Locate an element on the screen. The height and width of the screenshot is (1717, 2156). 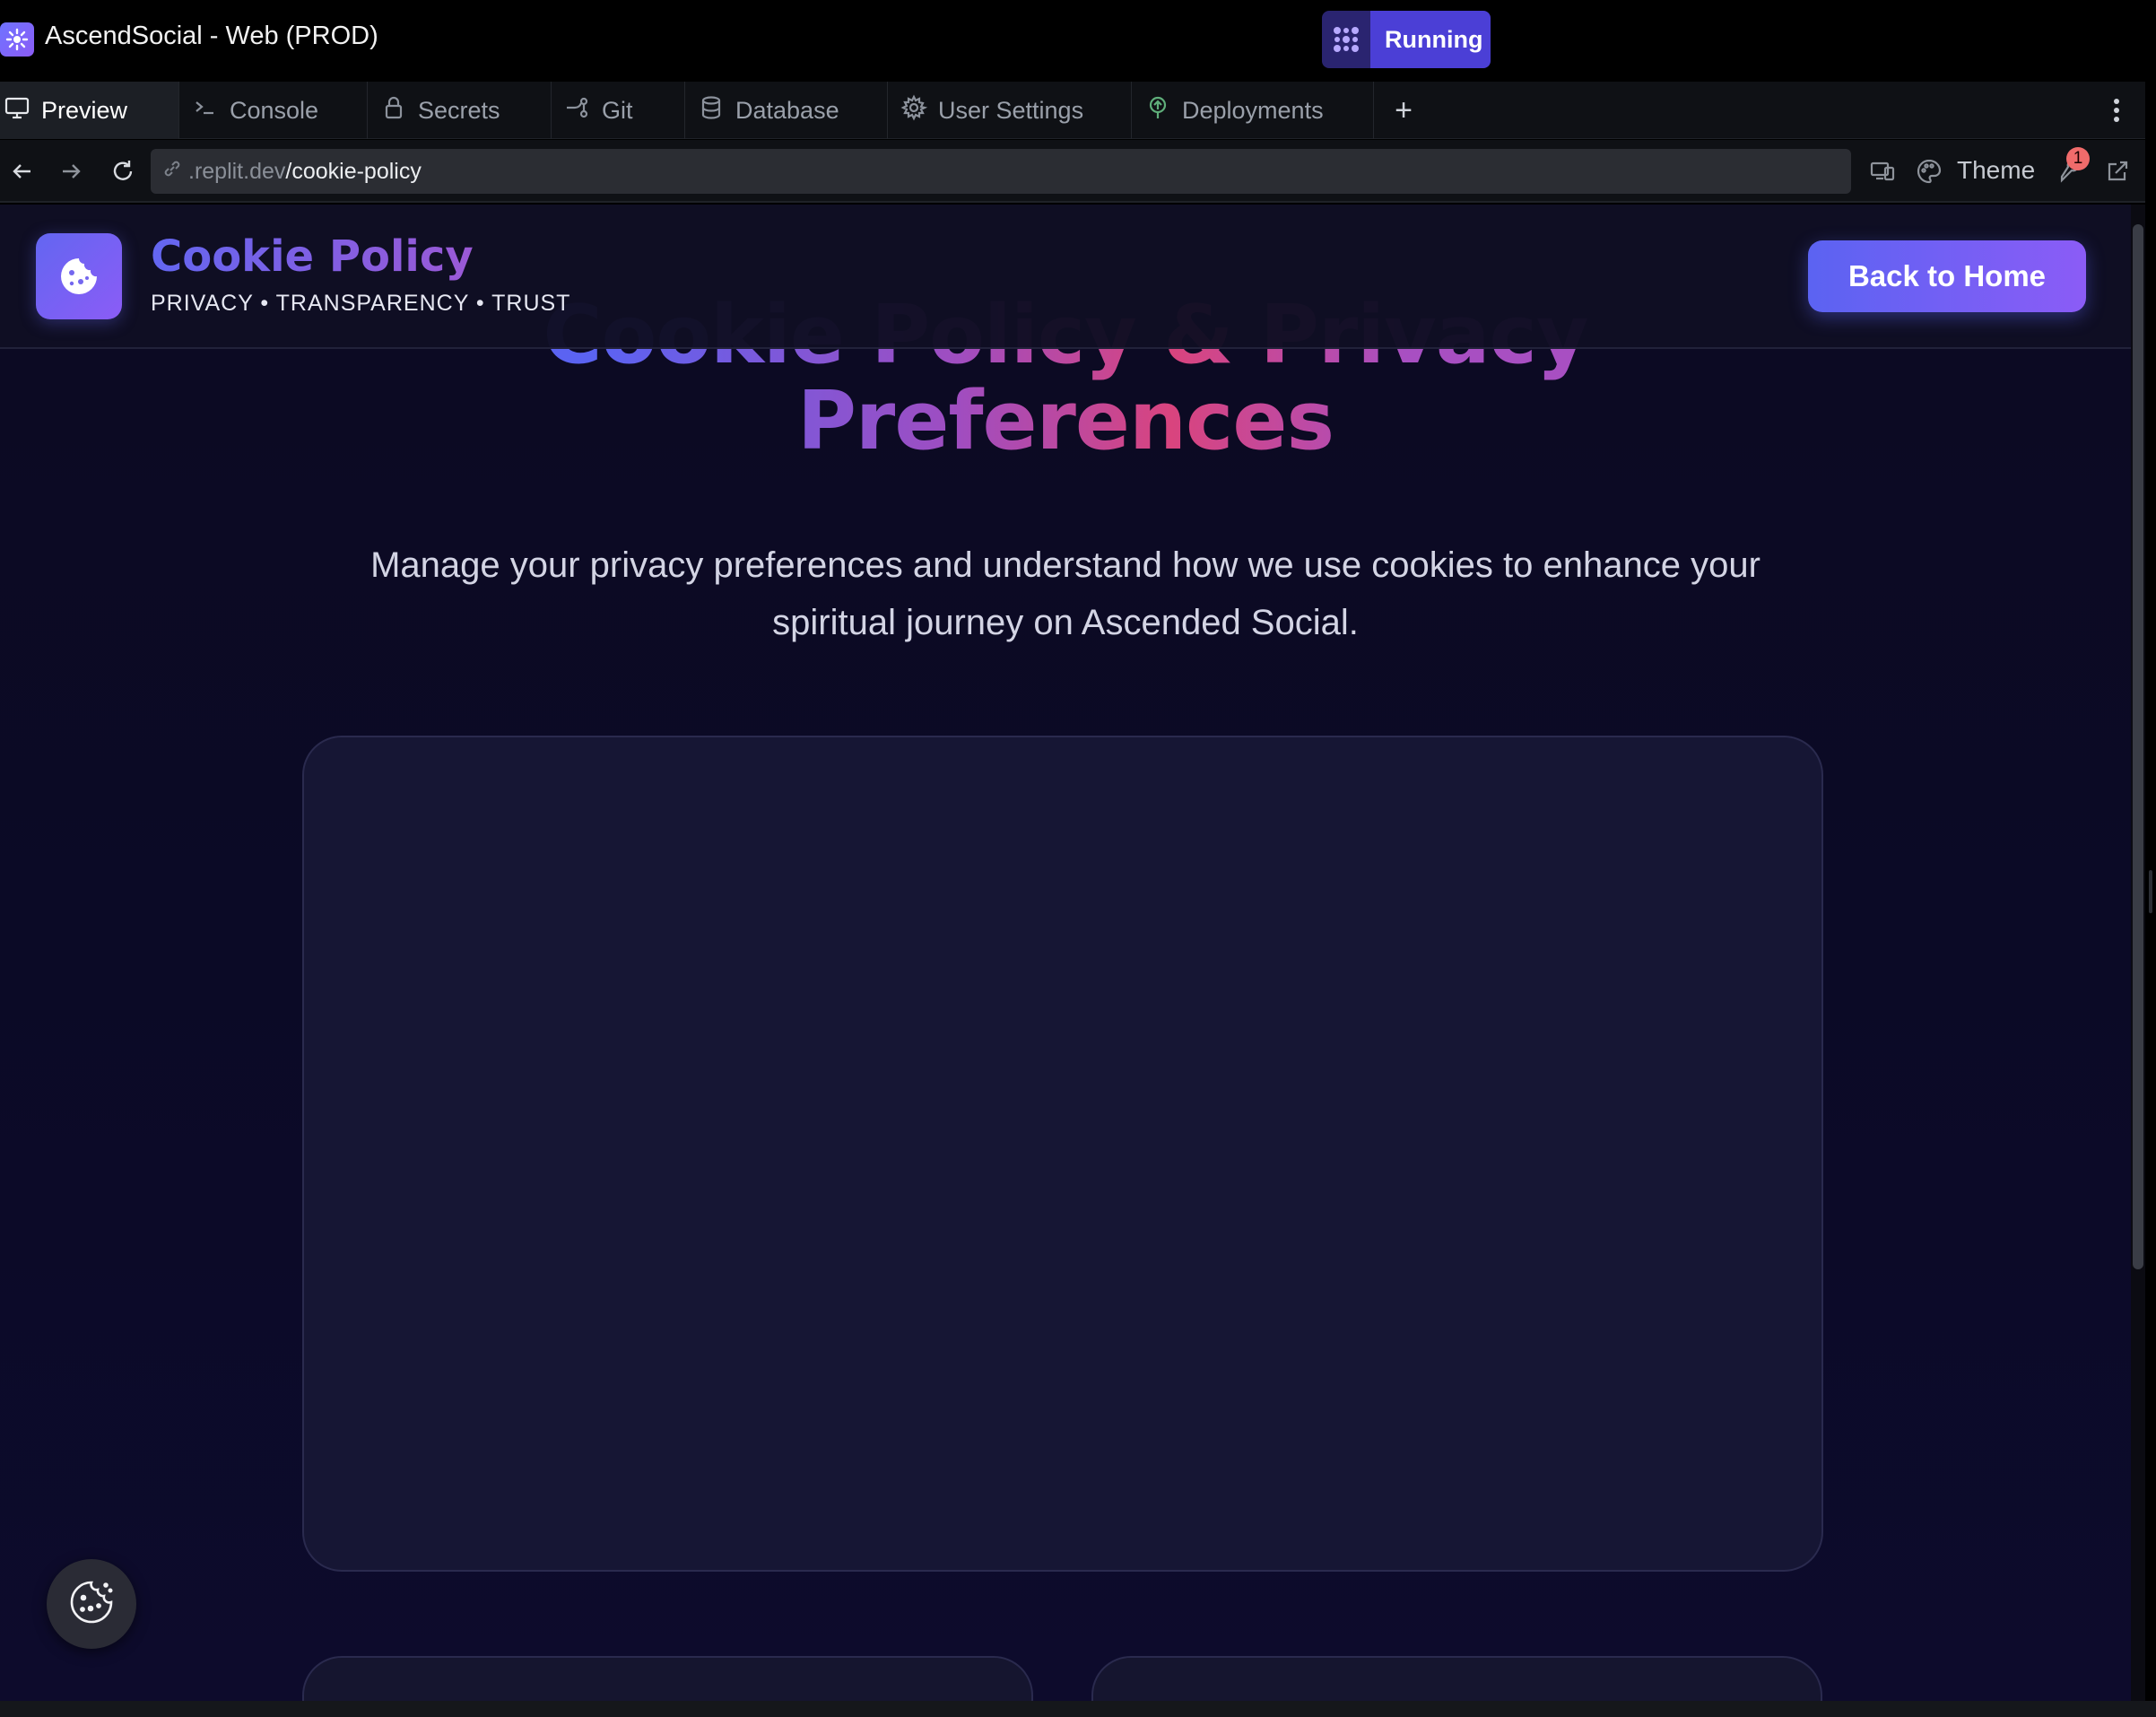
run-status-button: Running is located at coordinates (1406, 39).